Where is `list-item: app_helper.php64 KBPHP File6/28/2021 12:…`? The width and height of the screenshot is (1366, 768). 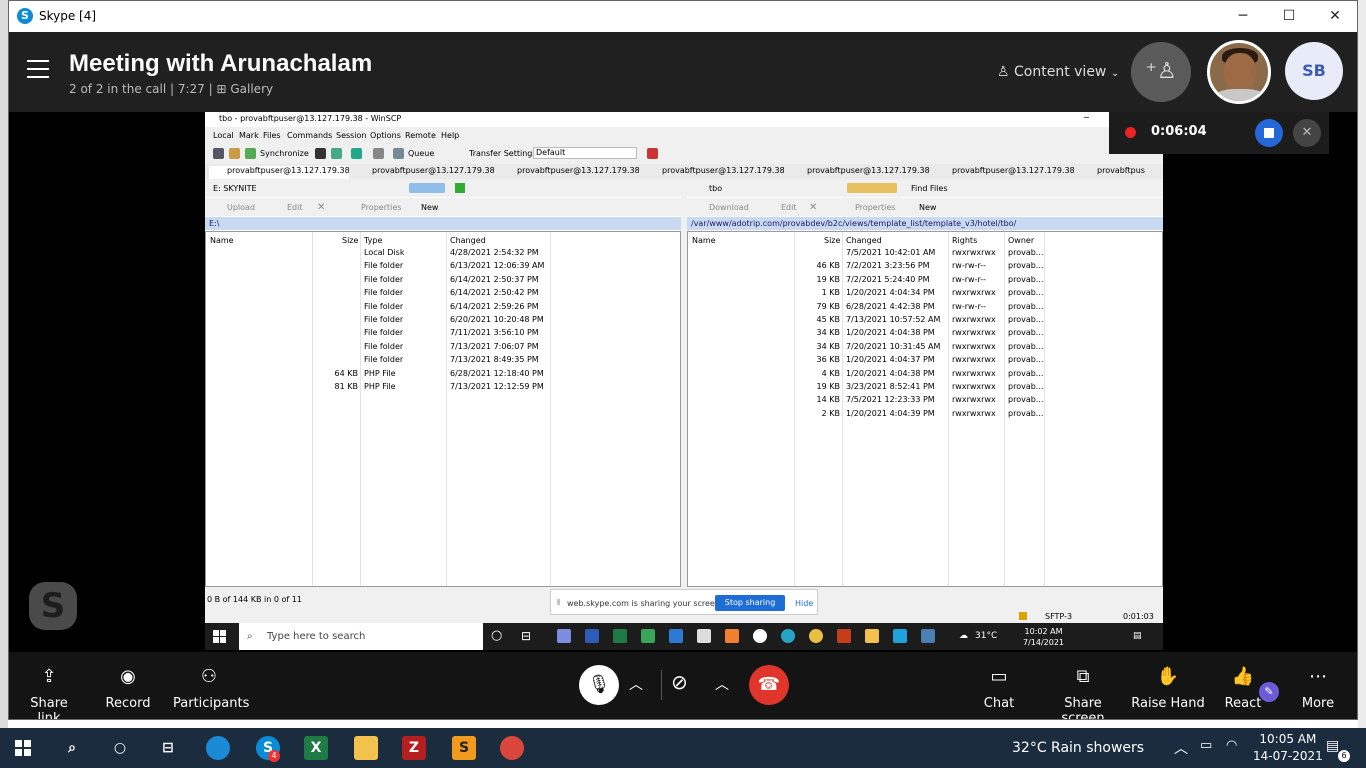 list-item: app_helper.php64 KBPHP File6/28/2021 12:… is located at coordinates (443, 373).